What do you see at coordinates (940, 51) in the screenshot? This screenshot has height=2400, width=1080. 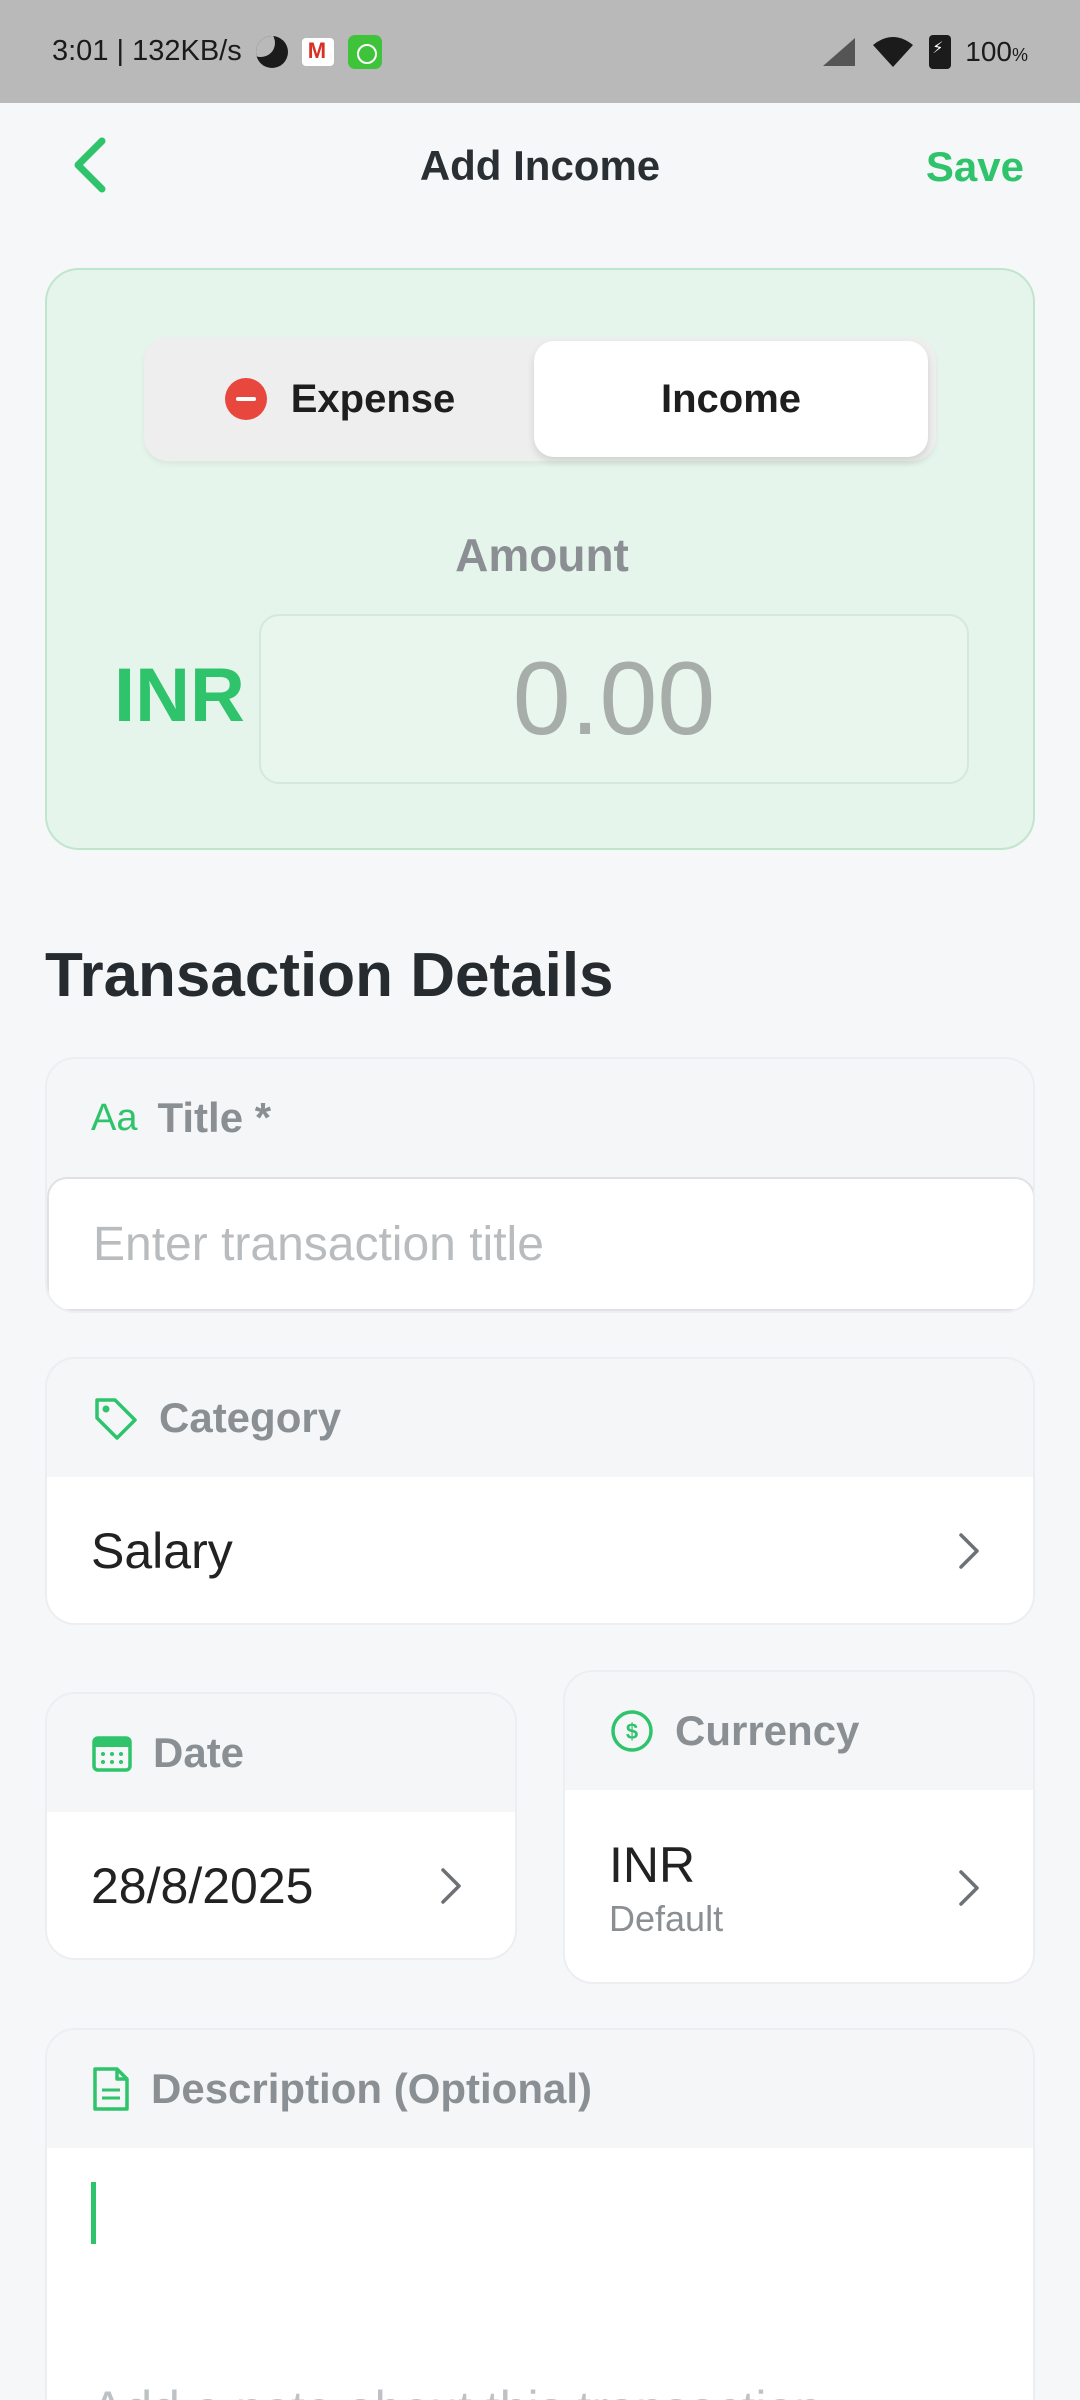 I see `battery-icon` at bounding box center [940, 51].